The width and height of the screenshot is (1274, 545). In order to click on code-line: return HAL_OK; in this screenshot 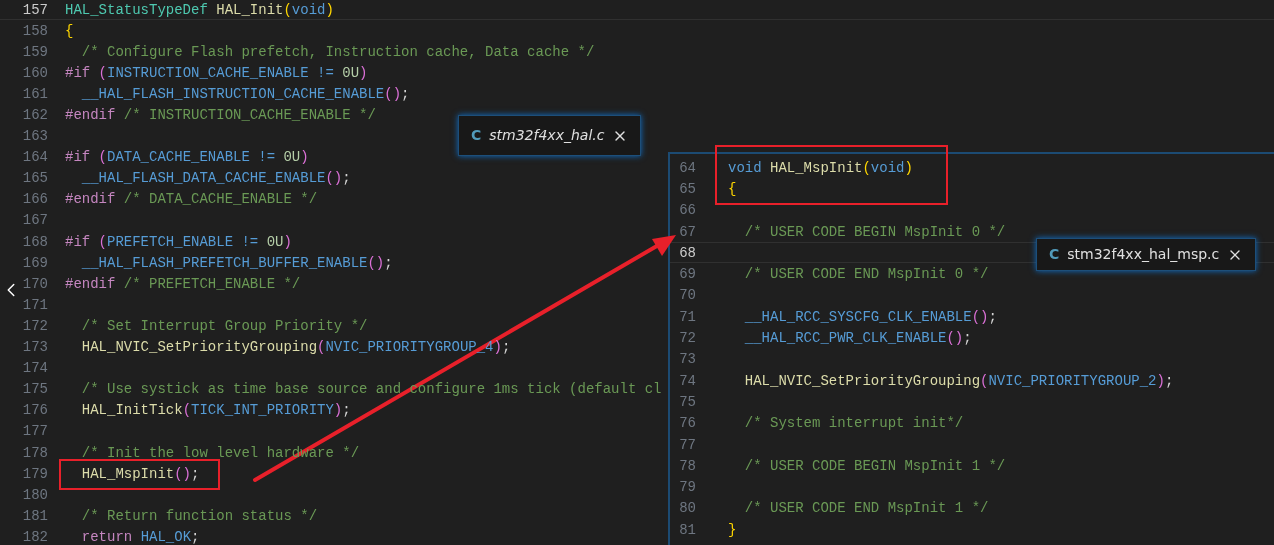, I will do `click(140, 536)`.